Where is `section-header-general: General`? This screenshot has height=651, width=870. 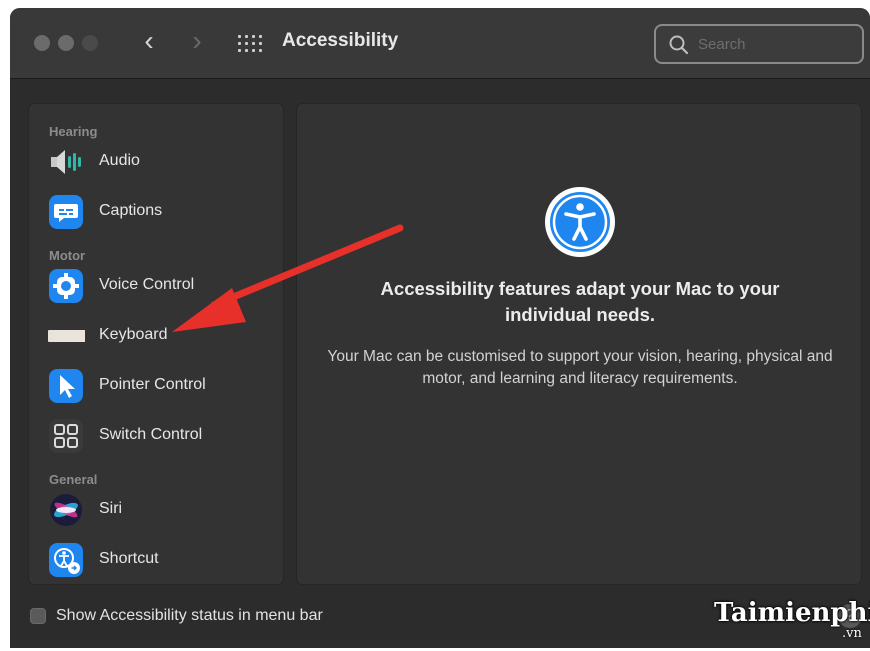 section-header-general: General is located at coordinates (73, 479).